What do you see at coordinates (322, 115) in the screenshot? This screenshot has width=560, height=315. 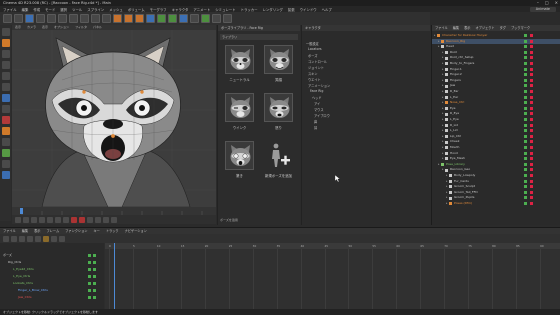 I see `tree-item: アイブロウ` at bounding box center [322, 115].